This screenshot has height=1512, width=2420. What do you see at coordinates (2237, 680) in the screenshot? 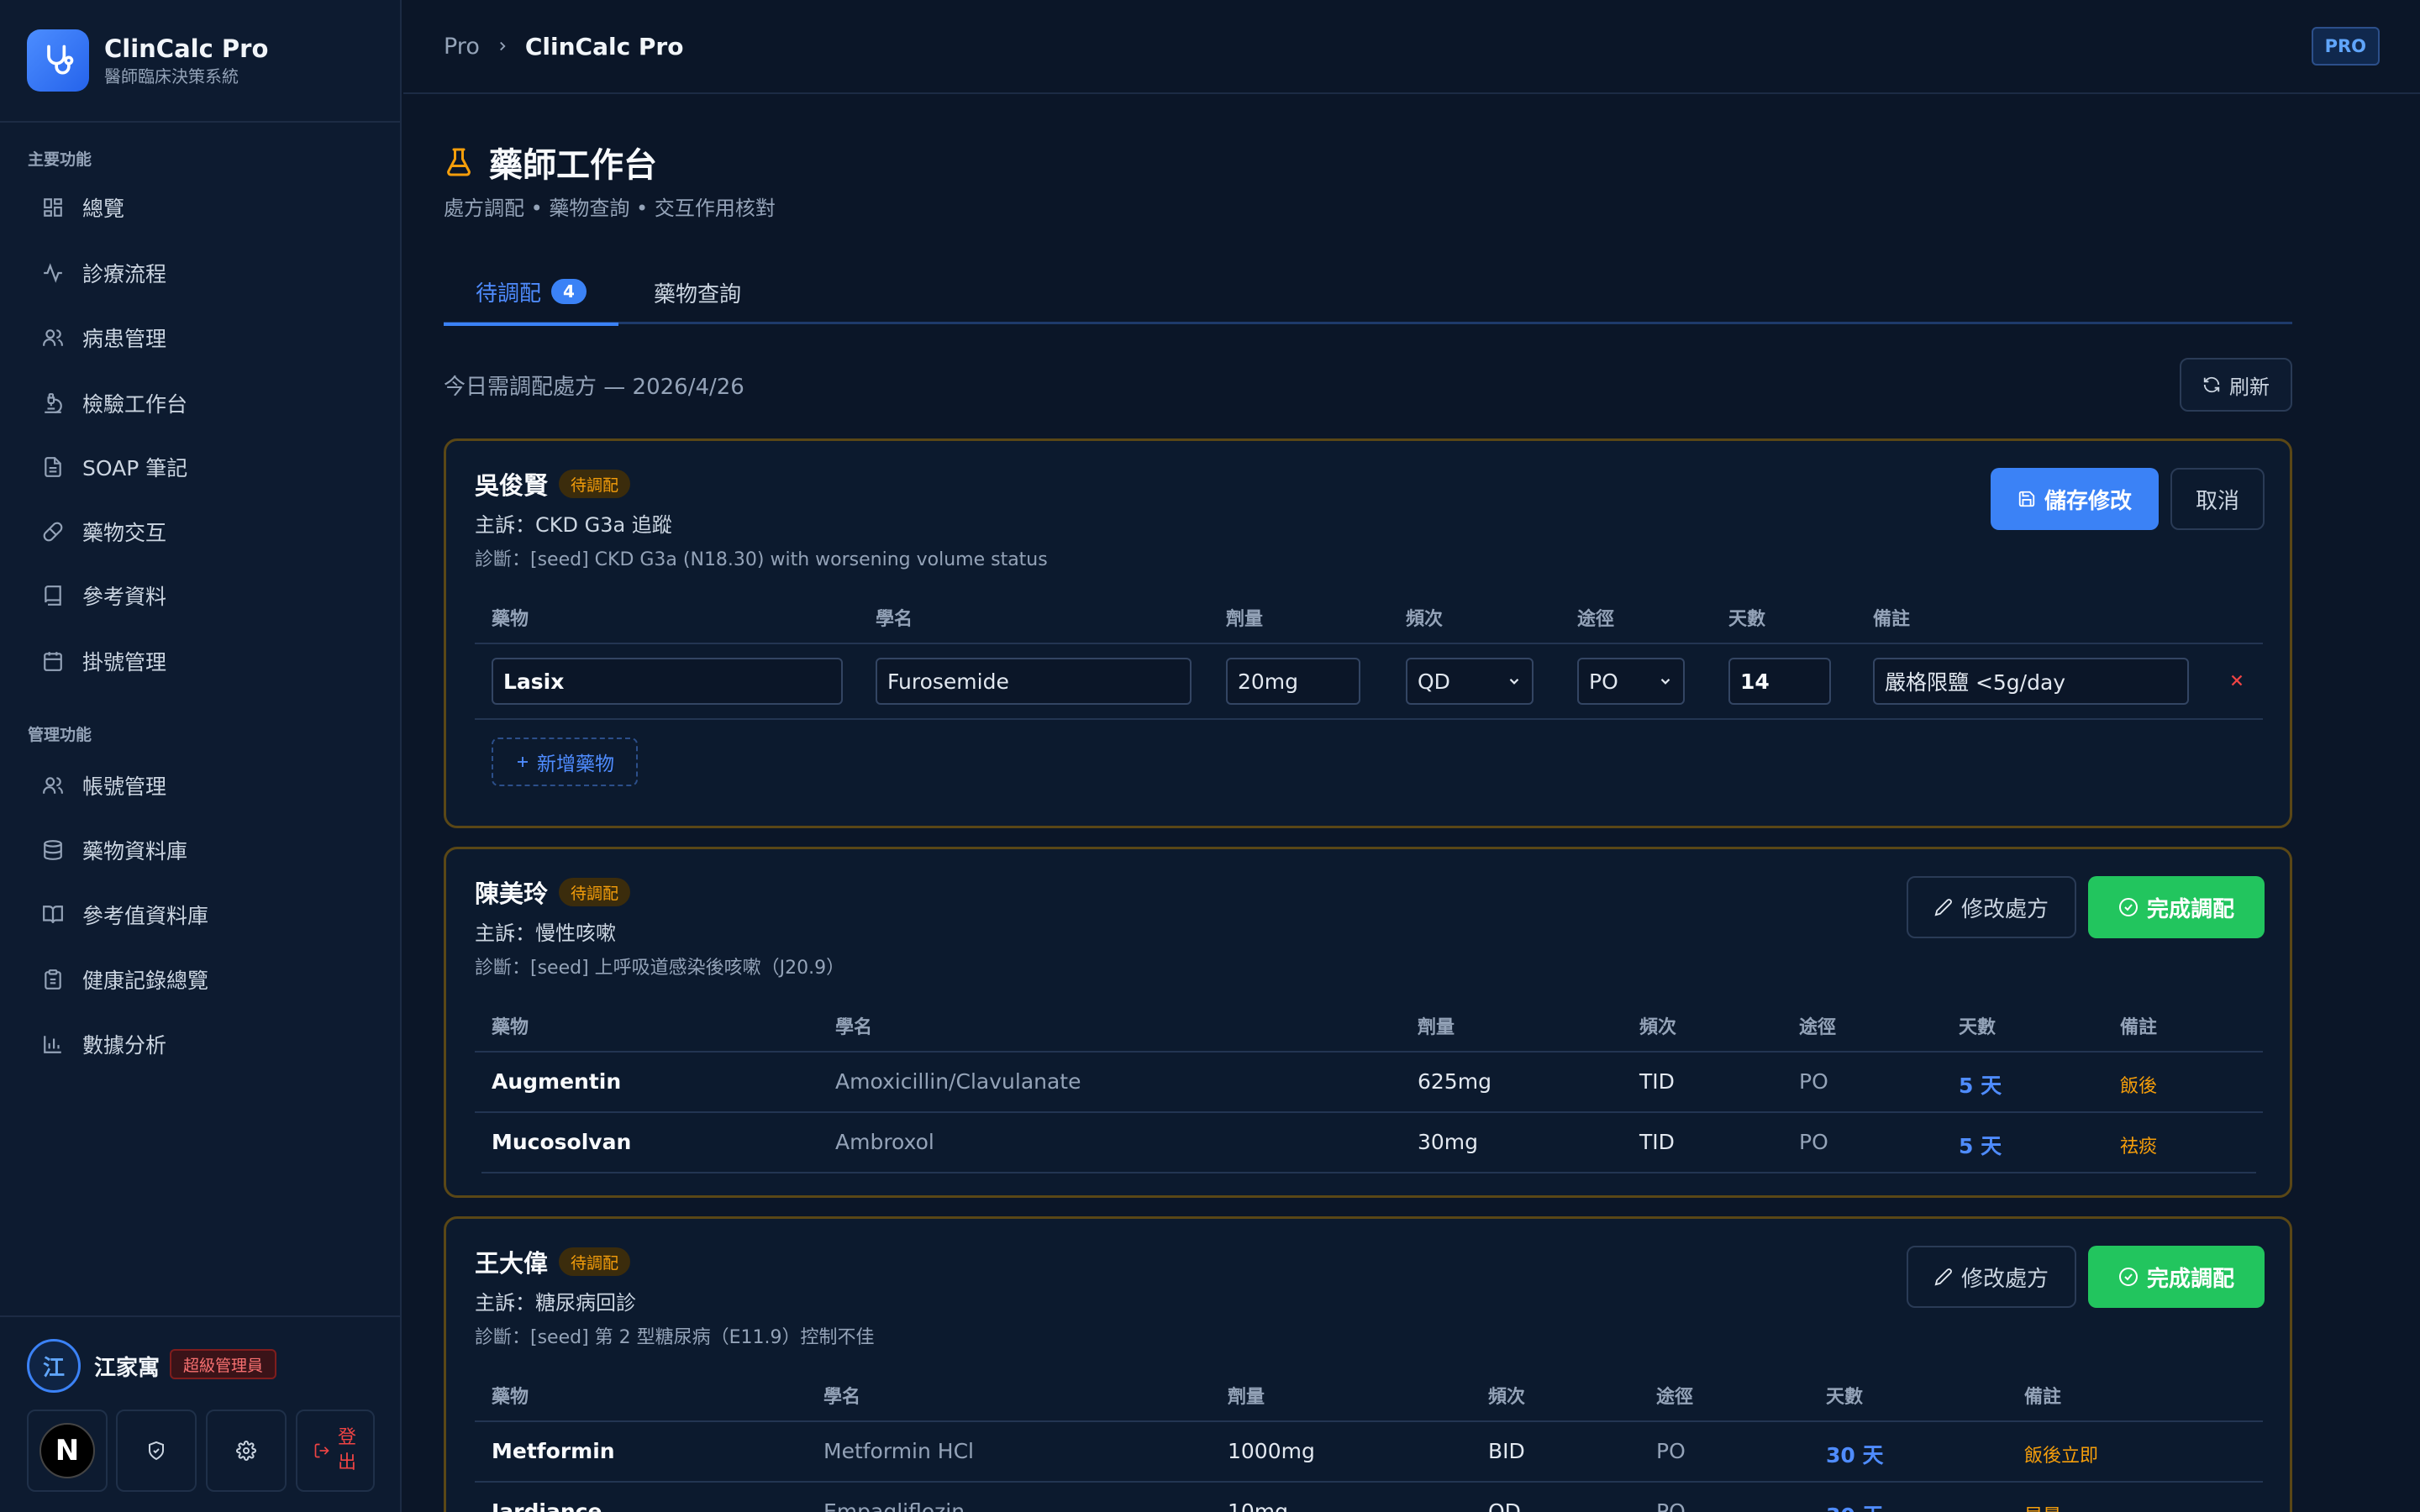
I see `remove-drug-icon` at bounding box center [2237, 680].